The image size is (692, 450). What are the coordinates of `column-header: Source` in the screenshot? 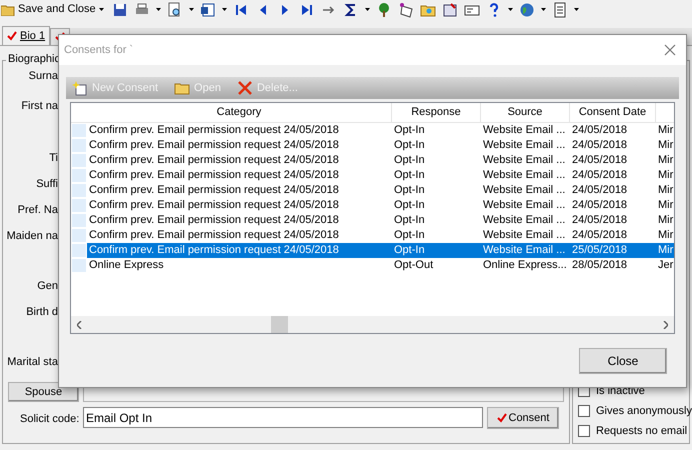 It's located at (525, 112).